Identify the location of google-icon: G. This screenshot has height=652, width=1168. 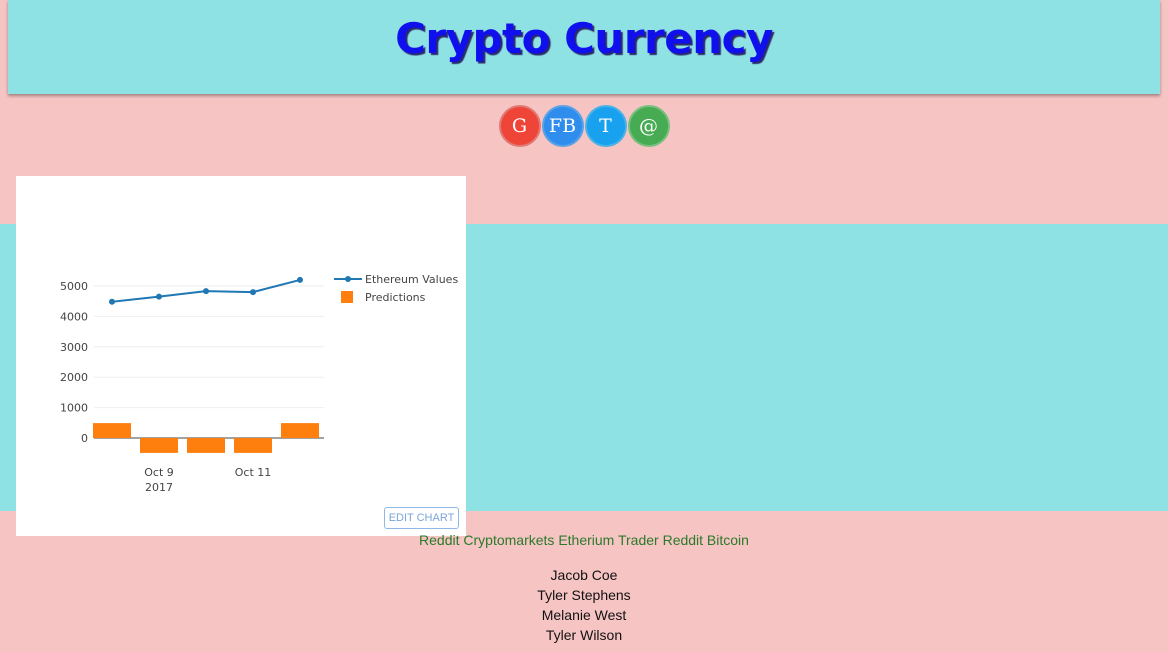
(519, 126).